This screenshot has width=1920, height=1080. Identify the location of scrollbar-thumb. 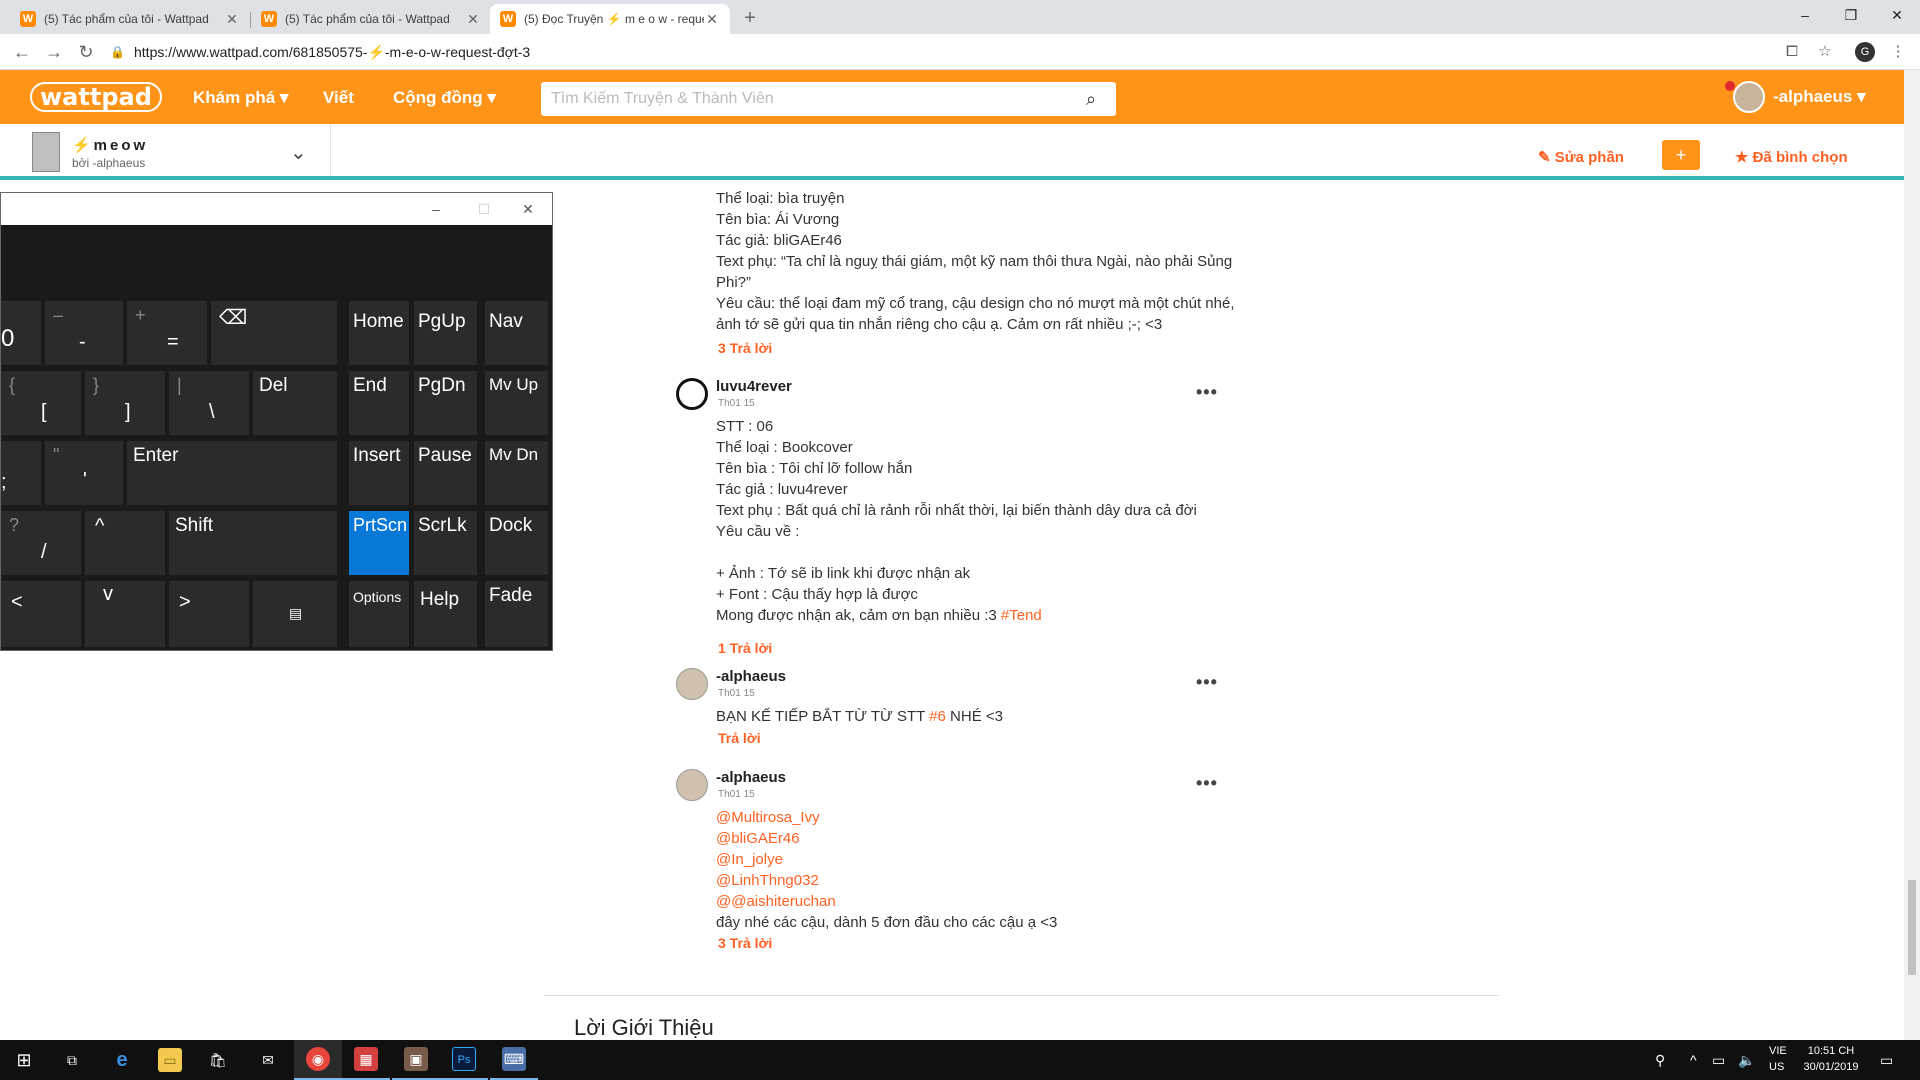
(1912, 927).